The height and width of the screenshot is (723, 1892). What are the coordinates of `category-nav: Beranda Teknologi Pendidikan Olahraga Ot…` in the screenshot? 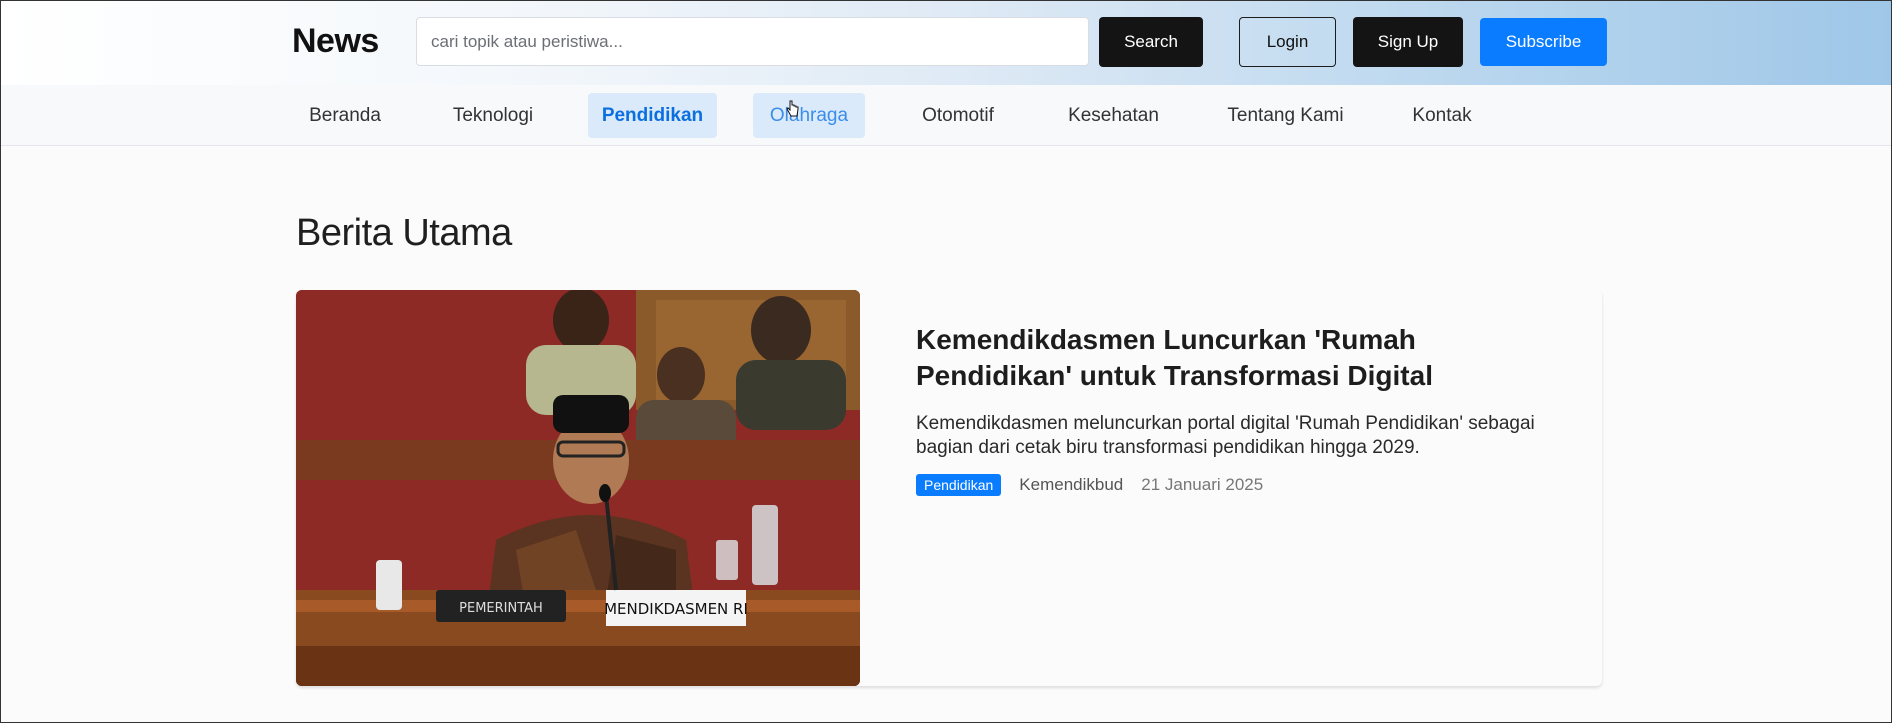 It's located at (946, 115).